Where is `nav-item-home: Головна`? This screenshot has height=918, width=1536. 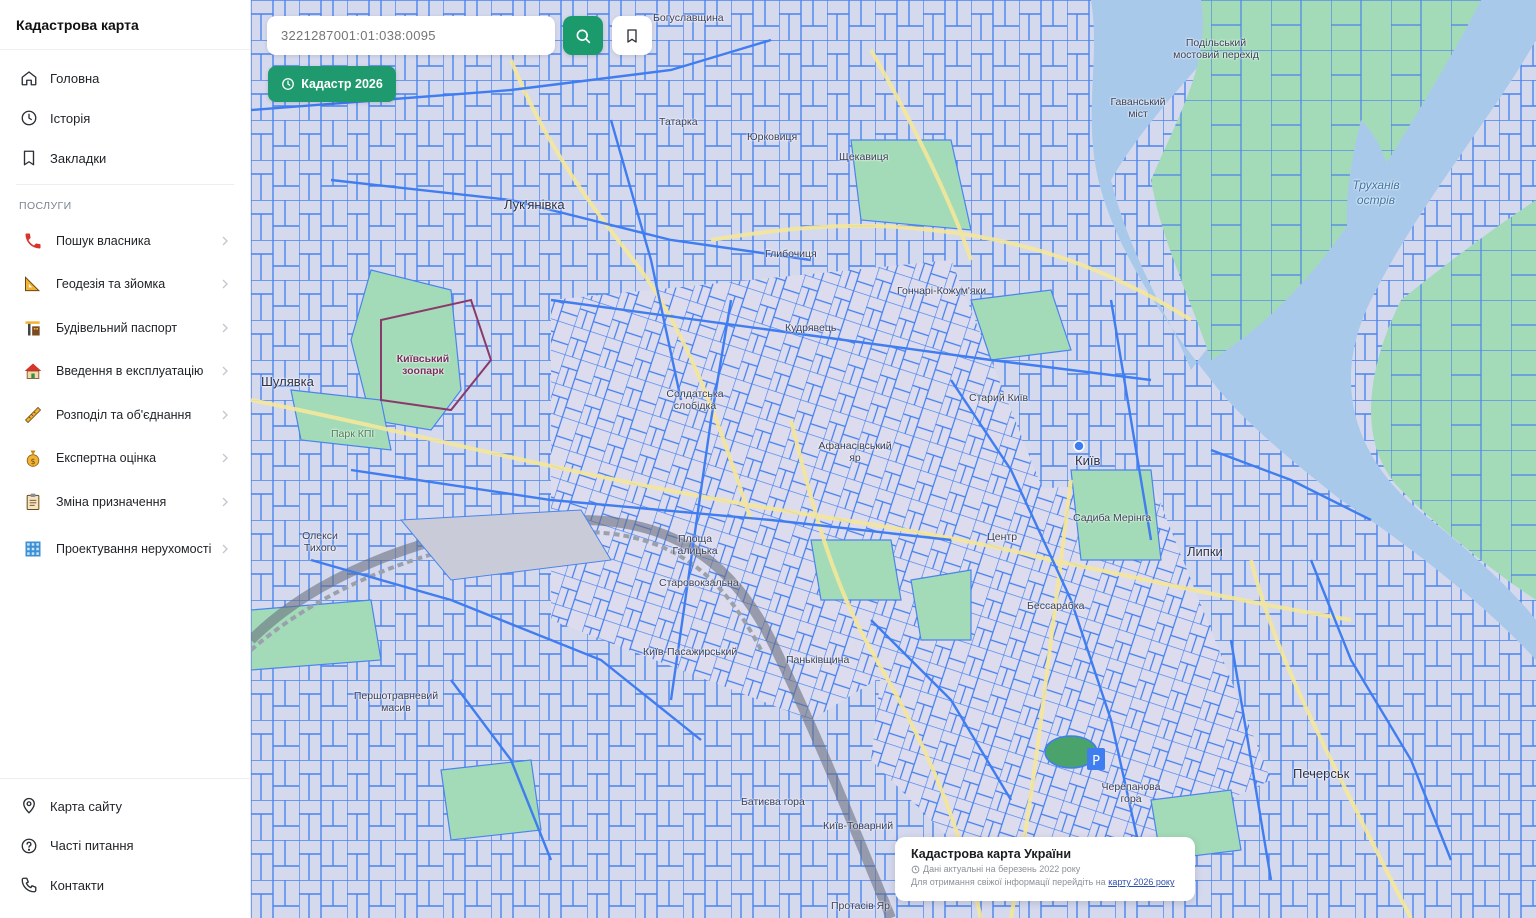 nav-item-home: Головна is located at coordinates (125, 78).